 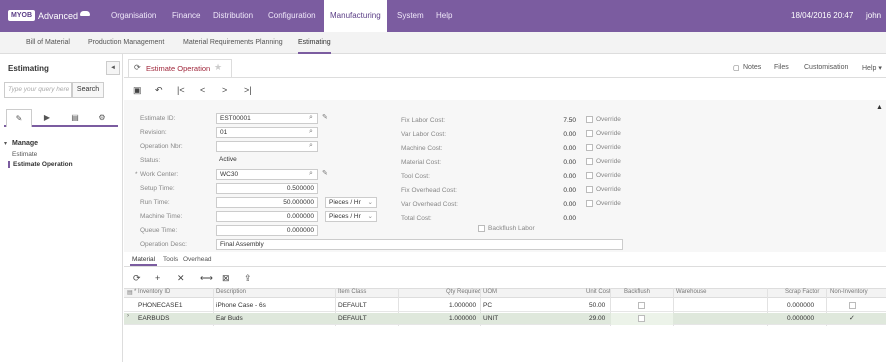 I want to click on col-item-class: Item Class, so click(x=352, y=292).